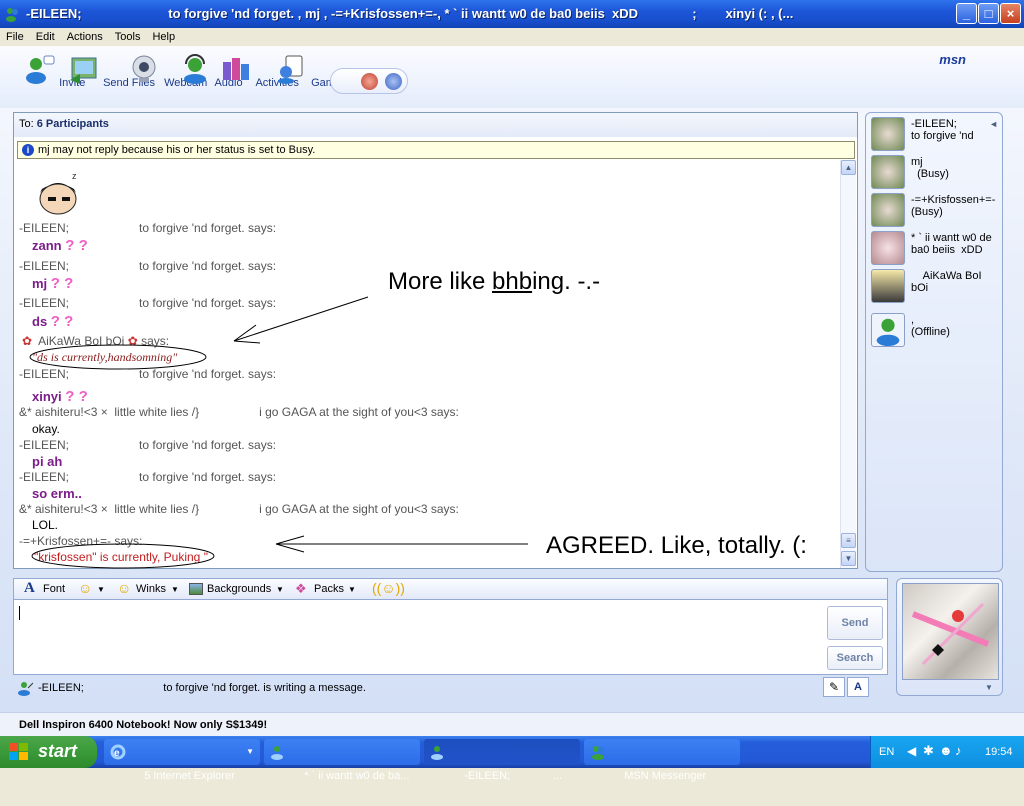  Describe the element at coordinates (662, 760) in the screenshot. I see `task-msn-messenger: MSN Messenger` at that location.